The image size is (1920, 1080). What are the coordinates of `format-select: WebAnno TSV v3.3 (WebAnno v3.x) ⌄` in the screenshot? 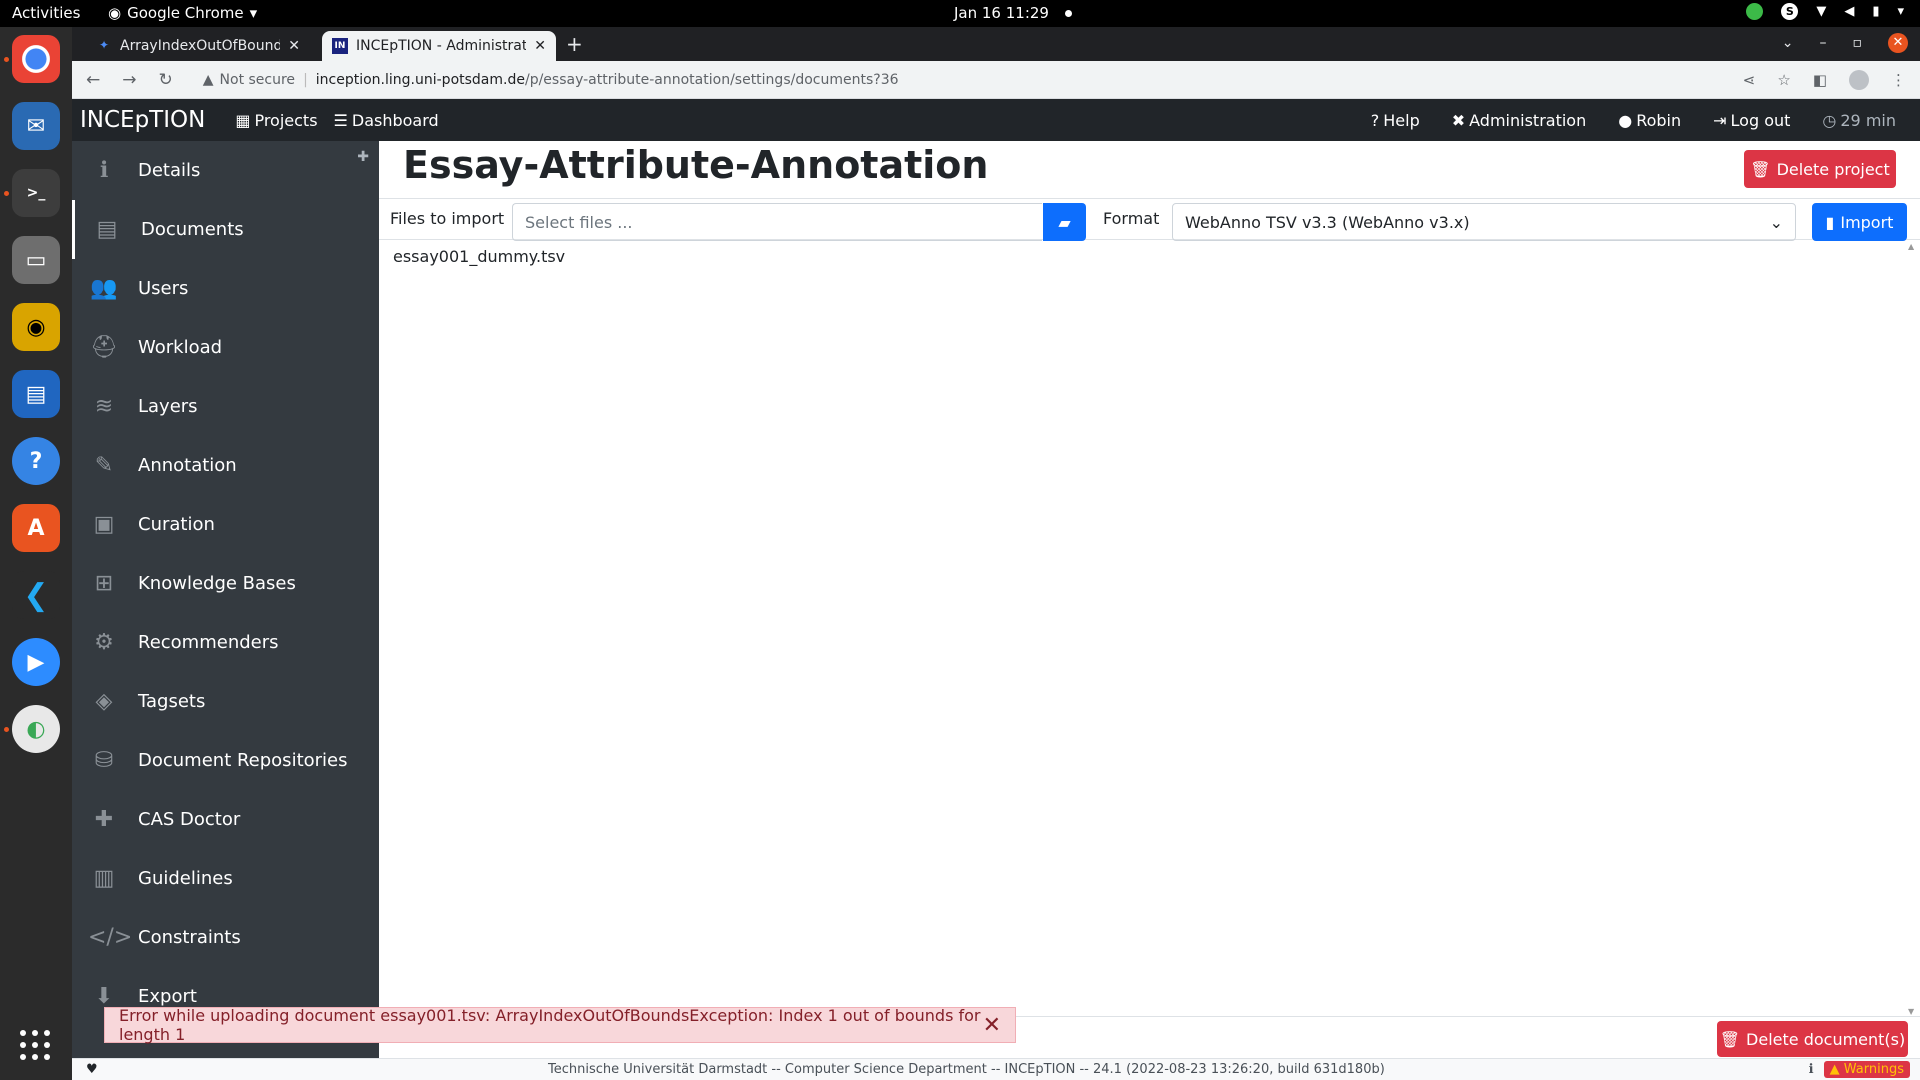 It's located at (1484, 222).